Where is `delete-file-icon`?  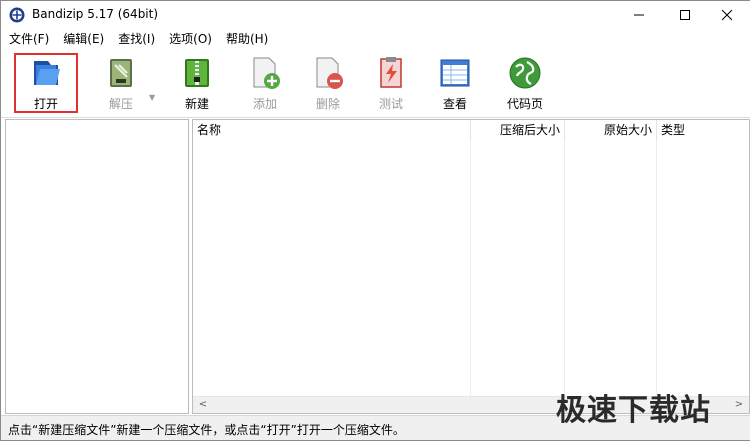 delete-file-icon is located at coordinates (329, 73).